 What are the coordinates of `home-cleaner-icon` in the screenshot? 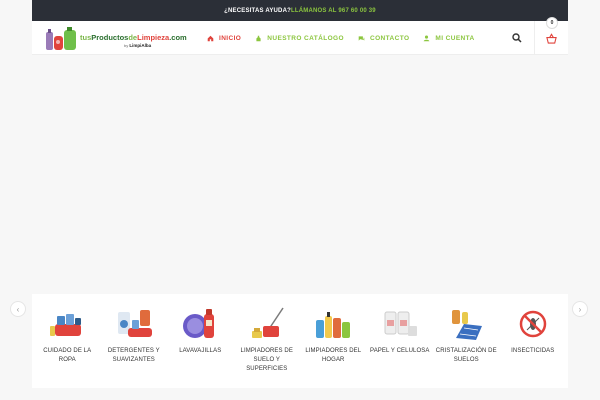 It's located at (333, 325).